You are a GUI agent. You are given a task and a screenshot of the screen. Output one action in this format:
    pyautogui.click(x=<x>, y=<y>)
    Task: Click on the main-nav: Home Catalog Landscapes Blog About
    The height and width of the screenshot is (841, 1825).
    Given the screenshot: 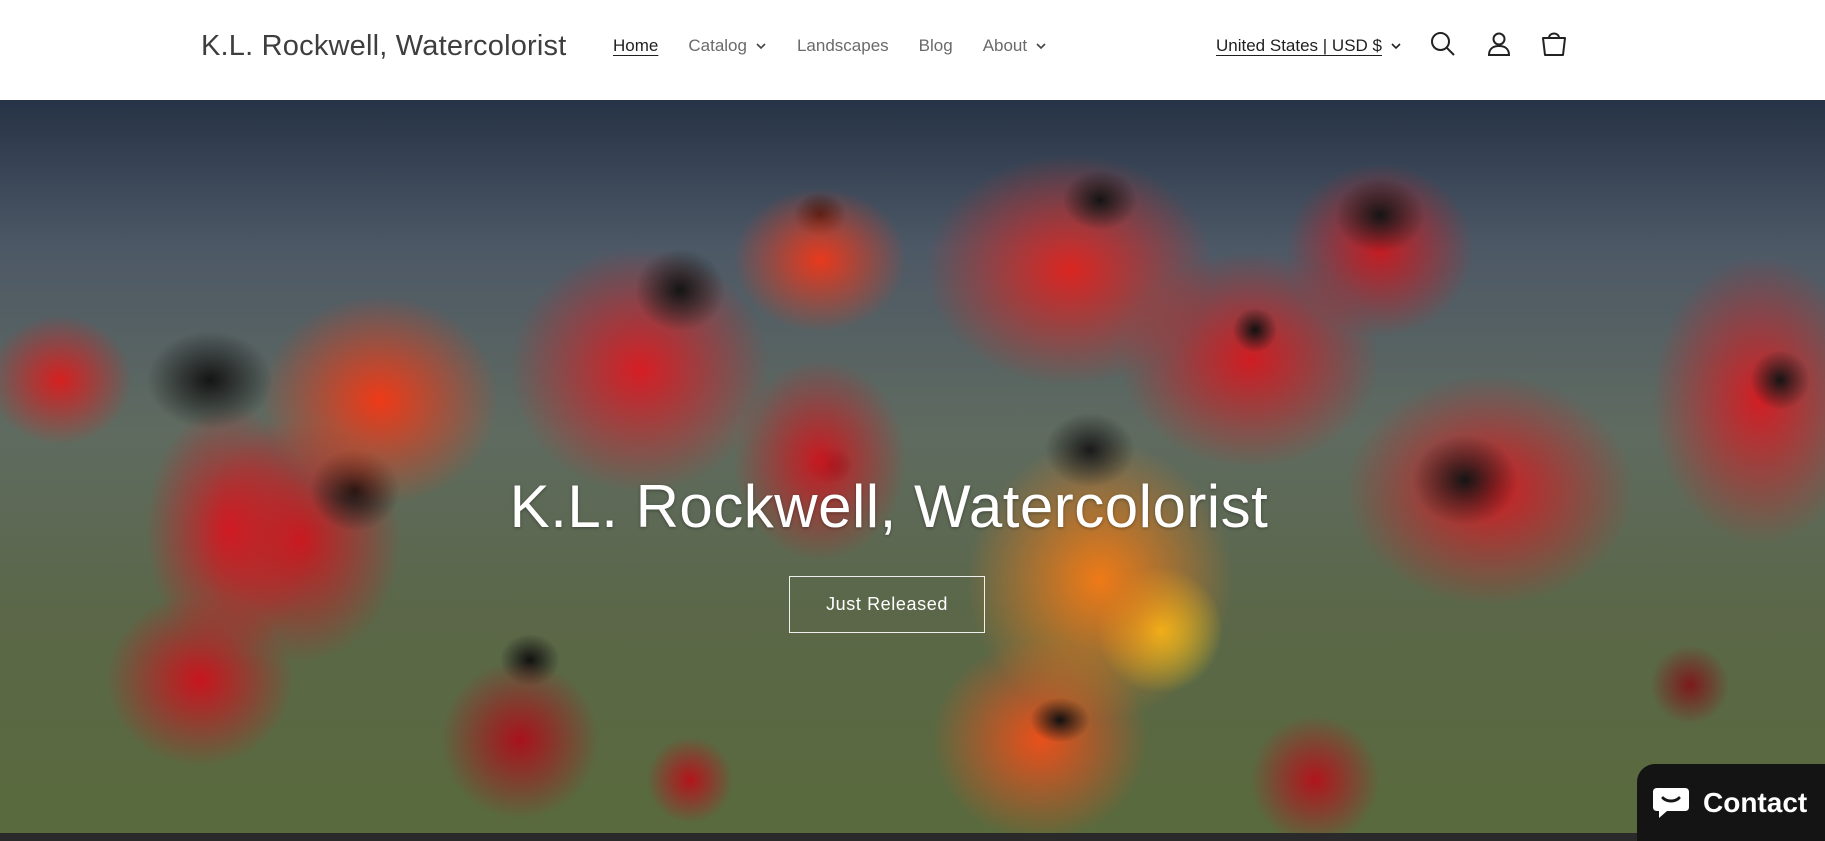 What is the action you would take?
    pyautogui.click(x=845, y=46)
    